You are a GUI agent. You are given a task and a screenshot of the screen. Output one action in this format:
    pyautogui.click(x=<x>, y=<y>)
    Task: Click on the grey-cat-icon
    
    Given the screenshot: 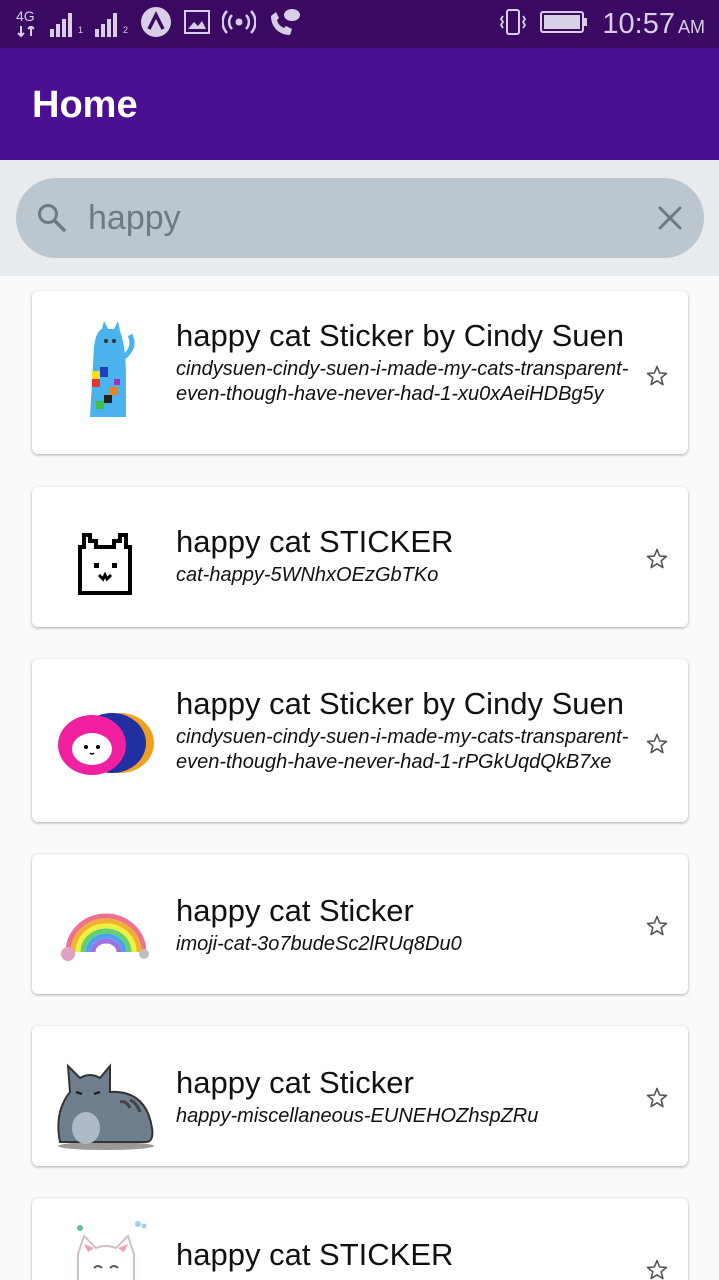 What is the action you would take?
    pyautogui.click(x=105, y=1106)
    